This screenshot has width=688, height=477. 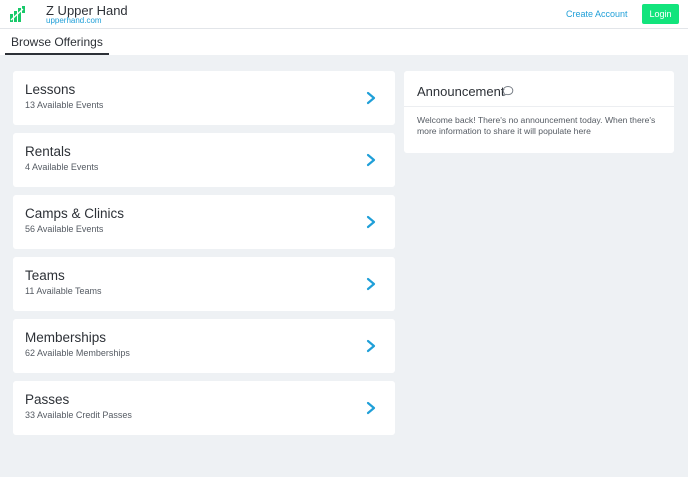 I want to click on create-account-link: Create Account, so click(x=597, y=14).